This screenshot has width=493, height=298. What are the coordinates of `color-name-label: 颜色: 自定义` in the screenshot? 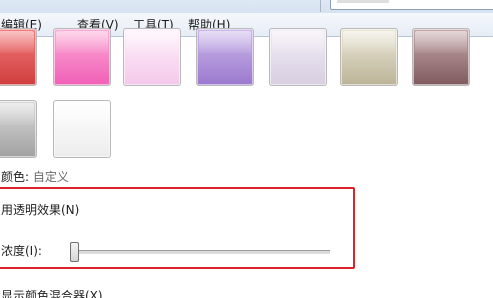 It's located at (35, 177).